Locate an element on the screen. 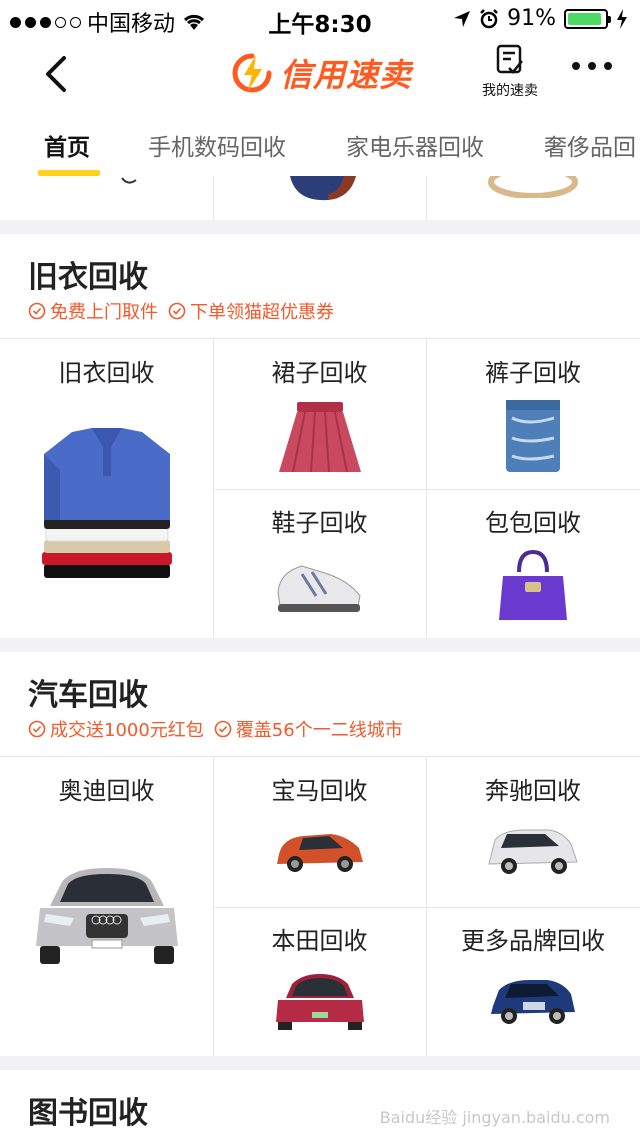 The height and width of the screenshot is (1136, 640). section-title: 汽车回收 is located at coordinates (88, 695).